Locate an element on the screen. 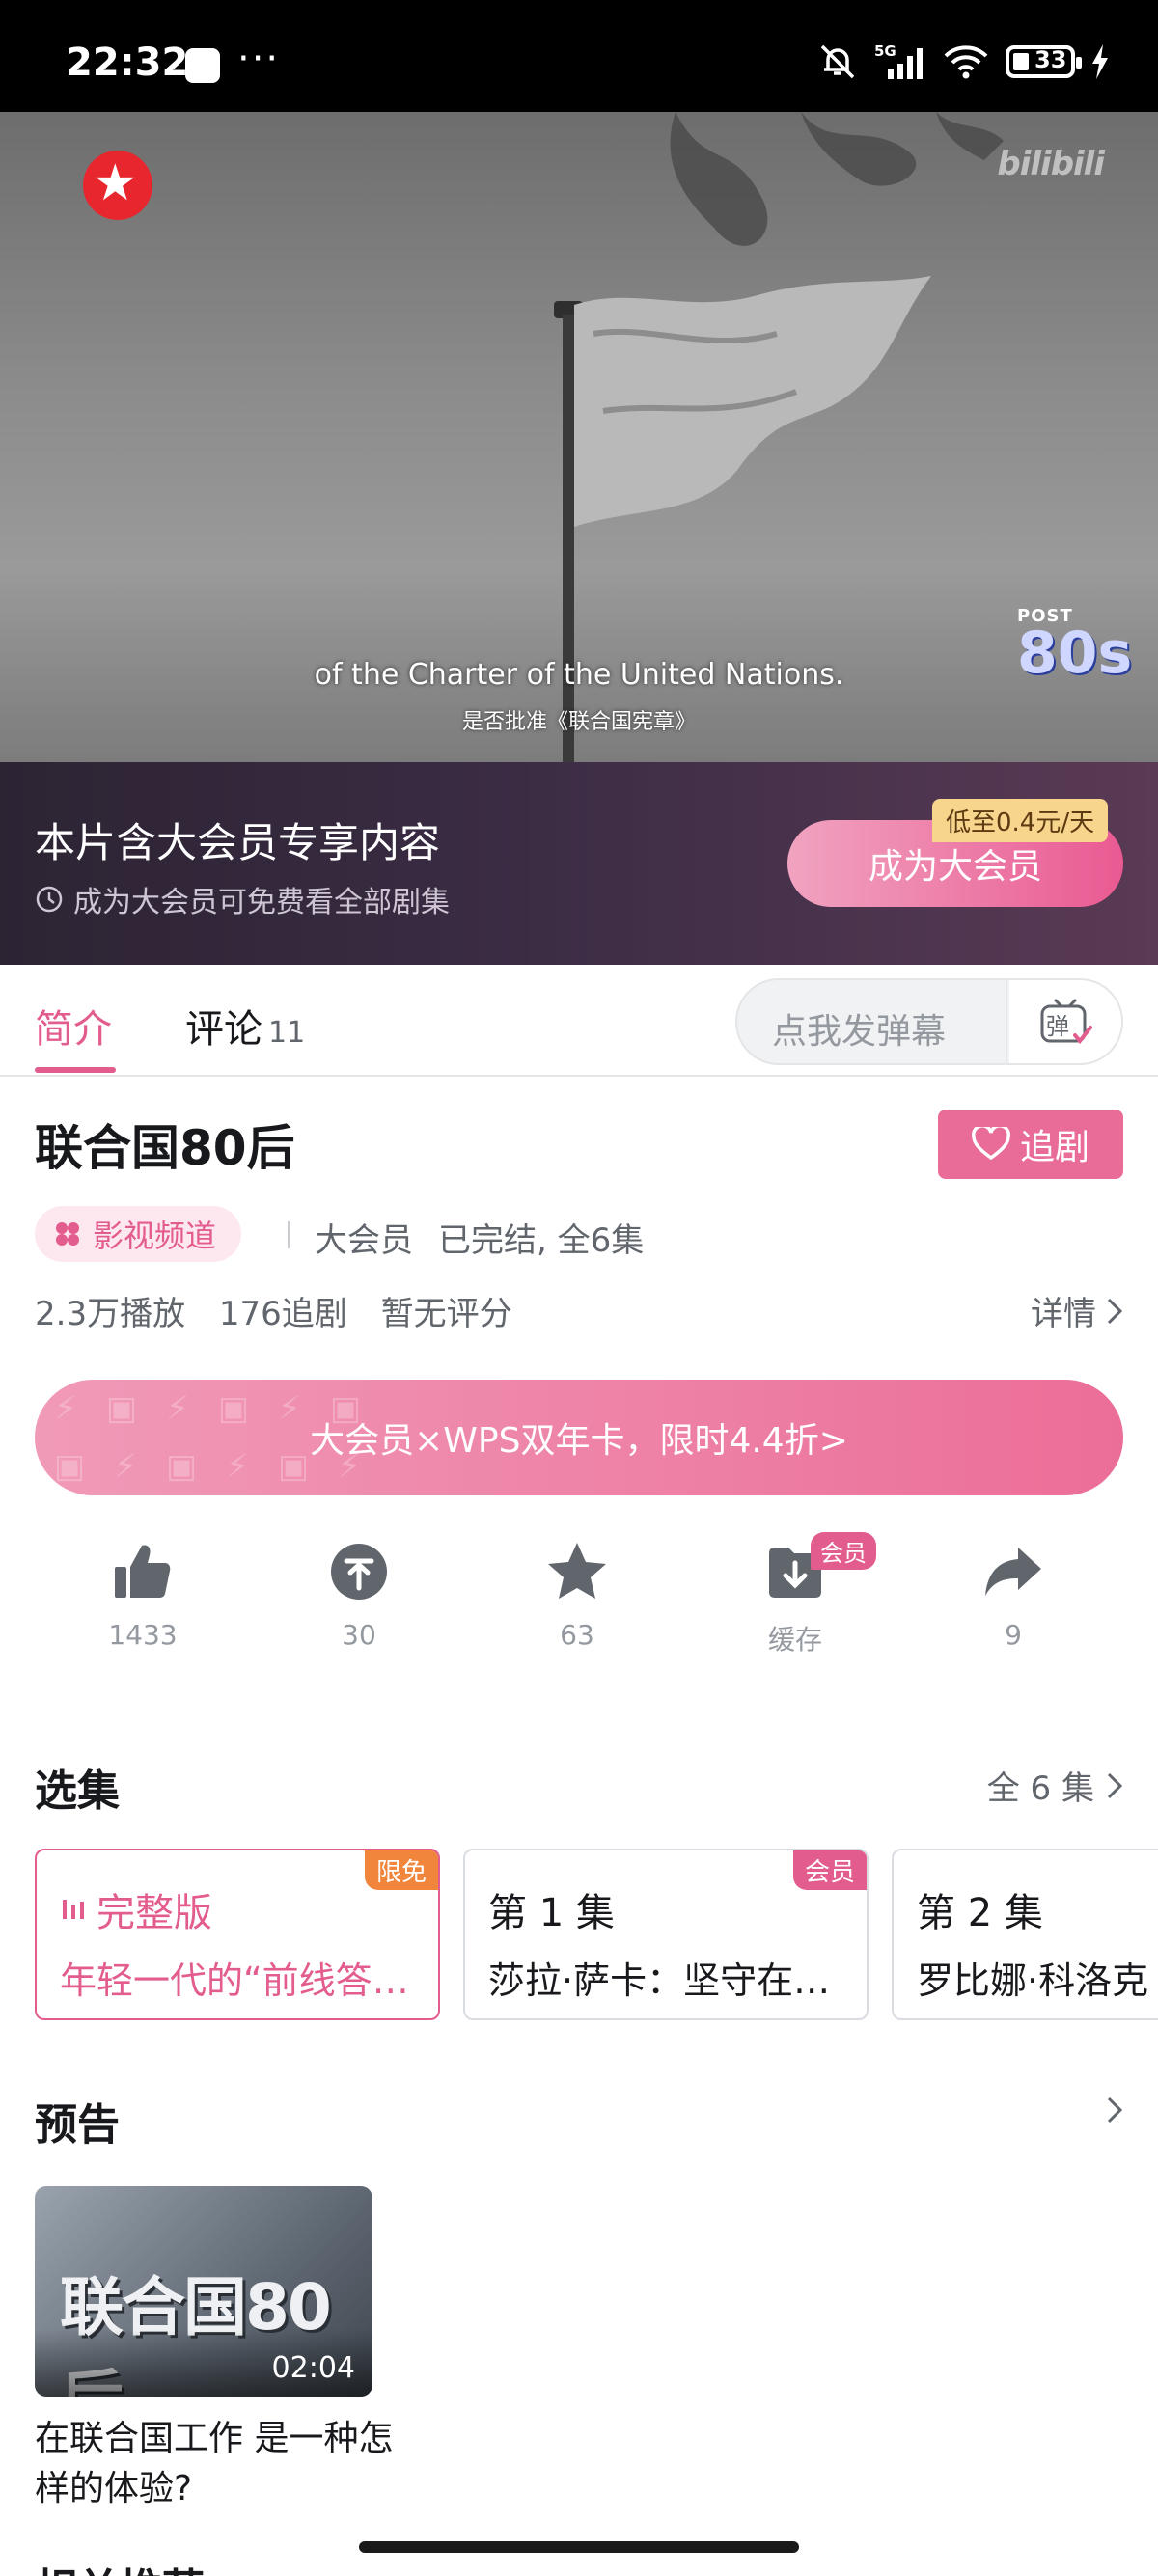  status-icons: 5G 33 is located at coordinates (964, 61).